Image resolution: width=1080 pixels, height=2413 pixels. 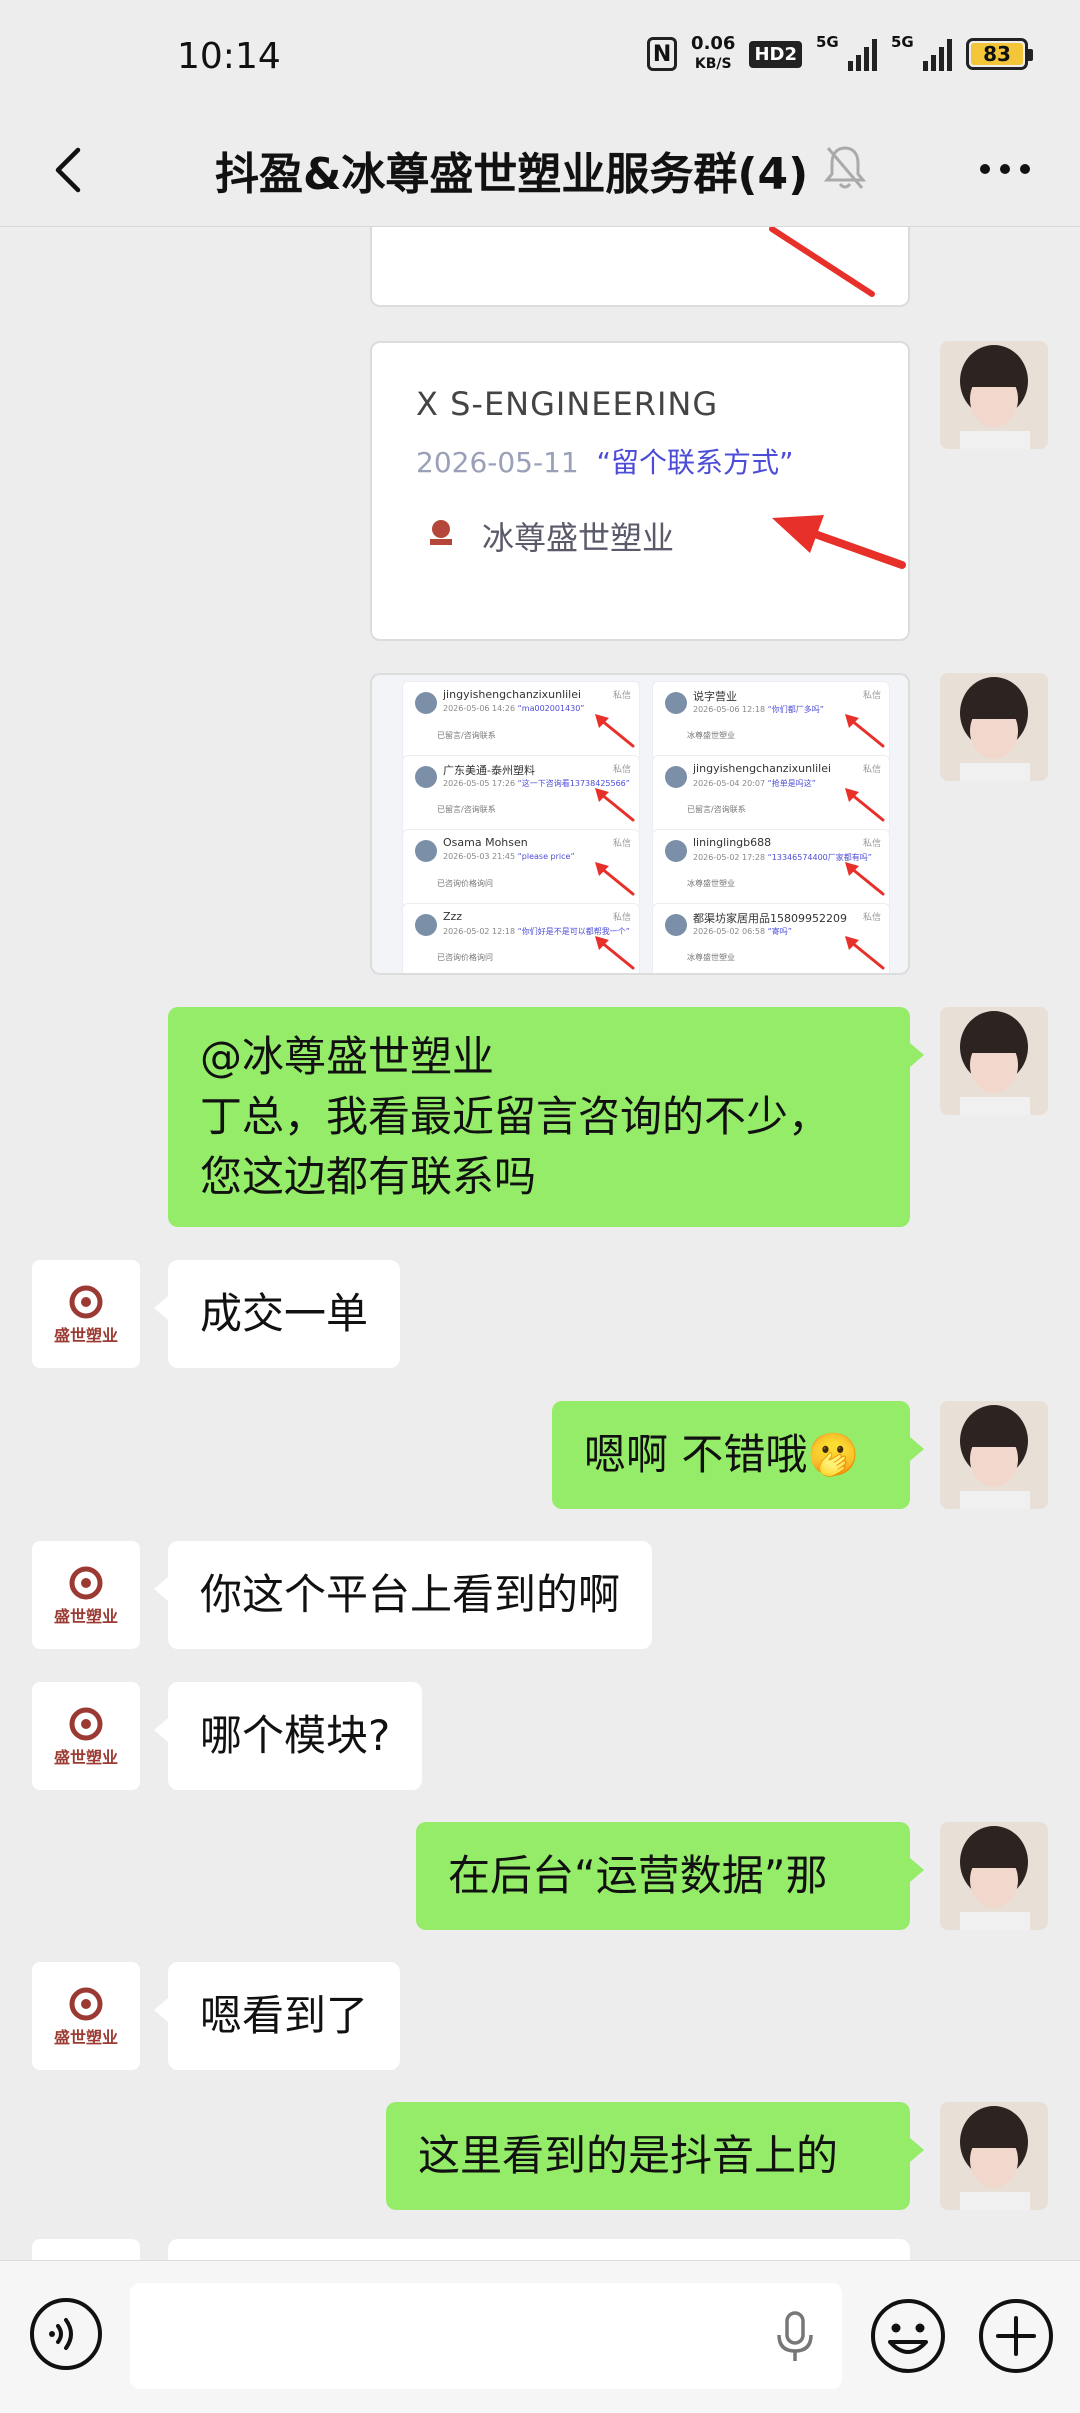 I want to click on message-input, so click(x=486, y=2336).